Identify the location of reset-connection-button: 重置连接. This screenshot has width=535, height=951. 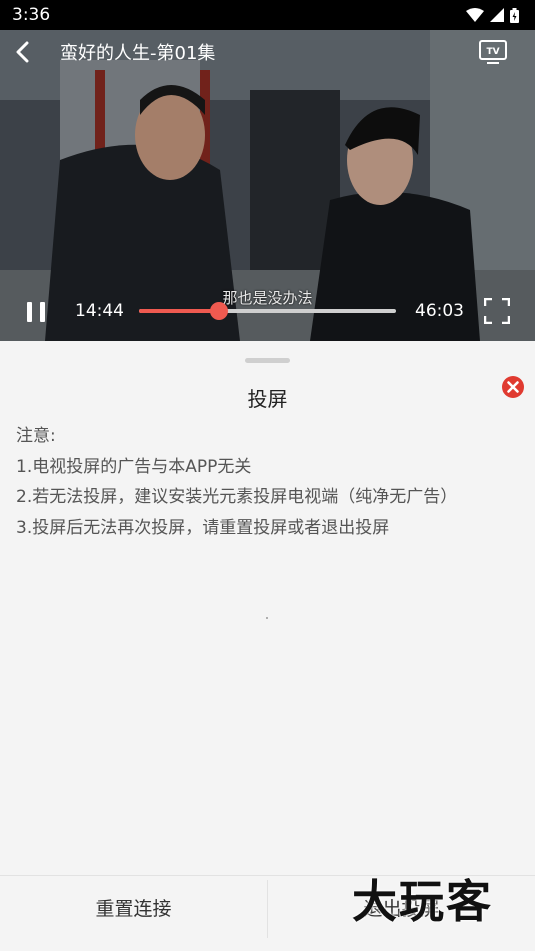
(133, 907).